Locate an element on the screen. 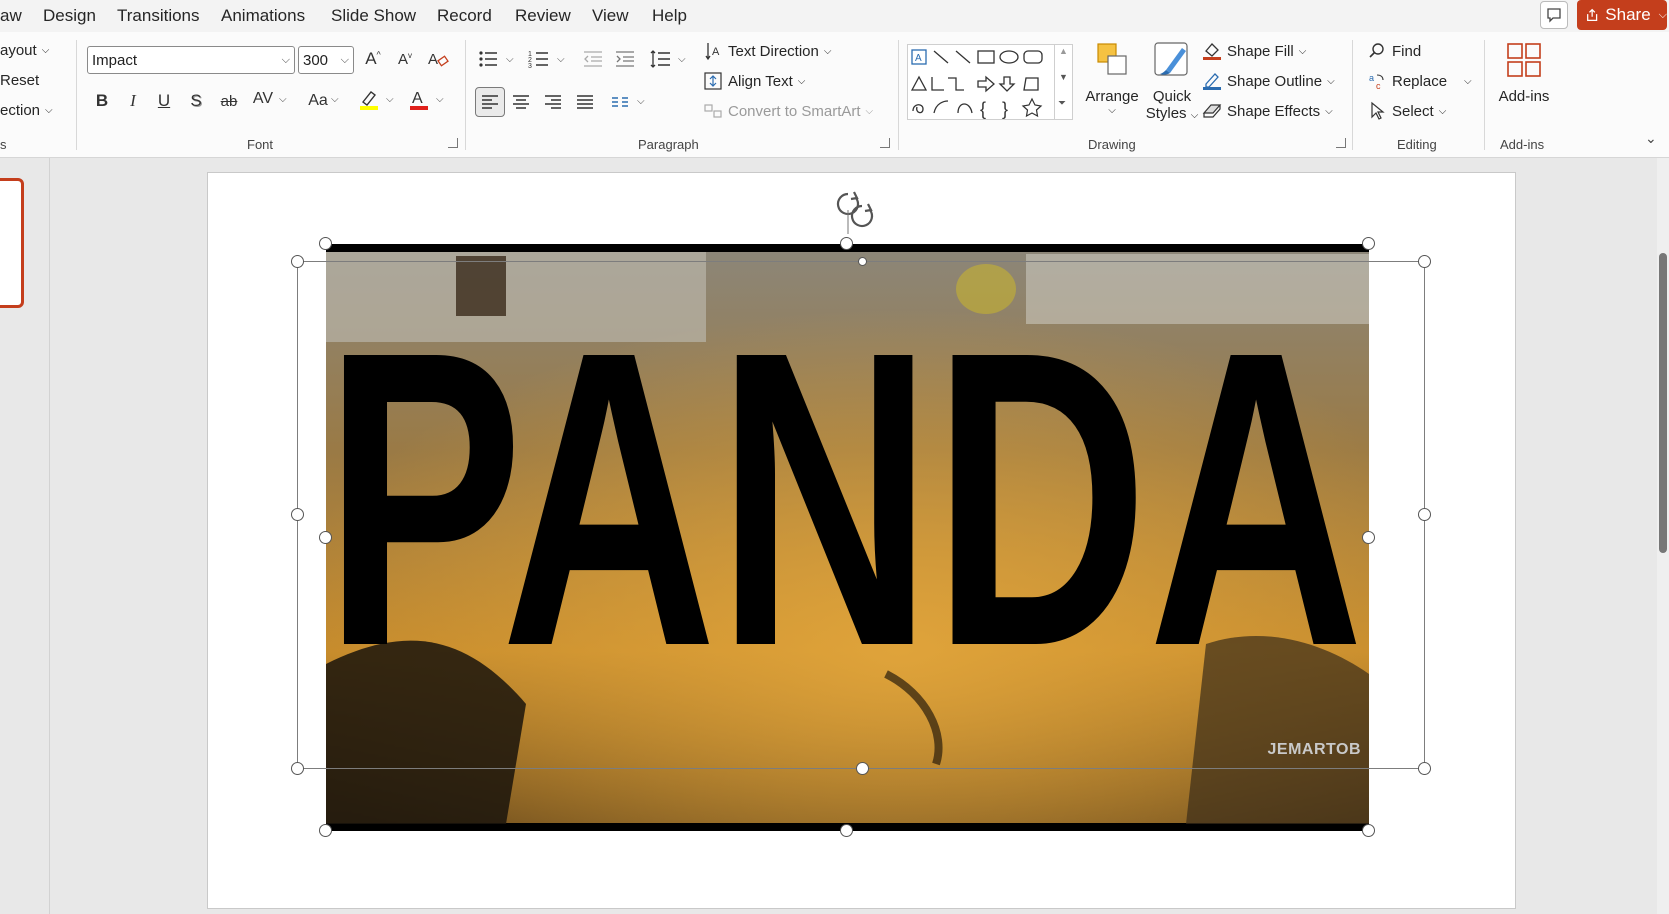 Image resolution: width=1669 pixels, height=914 pixels. menu-review-tab: Review is located at coordinates (543, 16).